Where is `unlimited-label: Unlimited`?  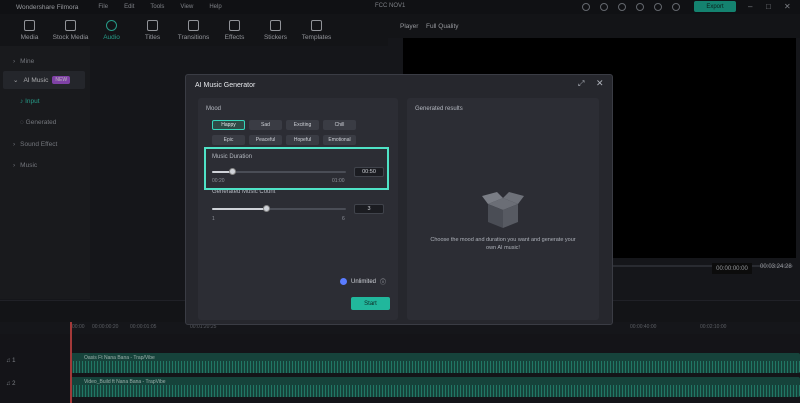
unlimited-label: Unlimited is located at coordinates (364, 281).